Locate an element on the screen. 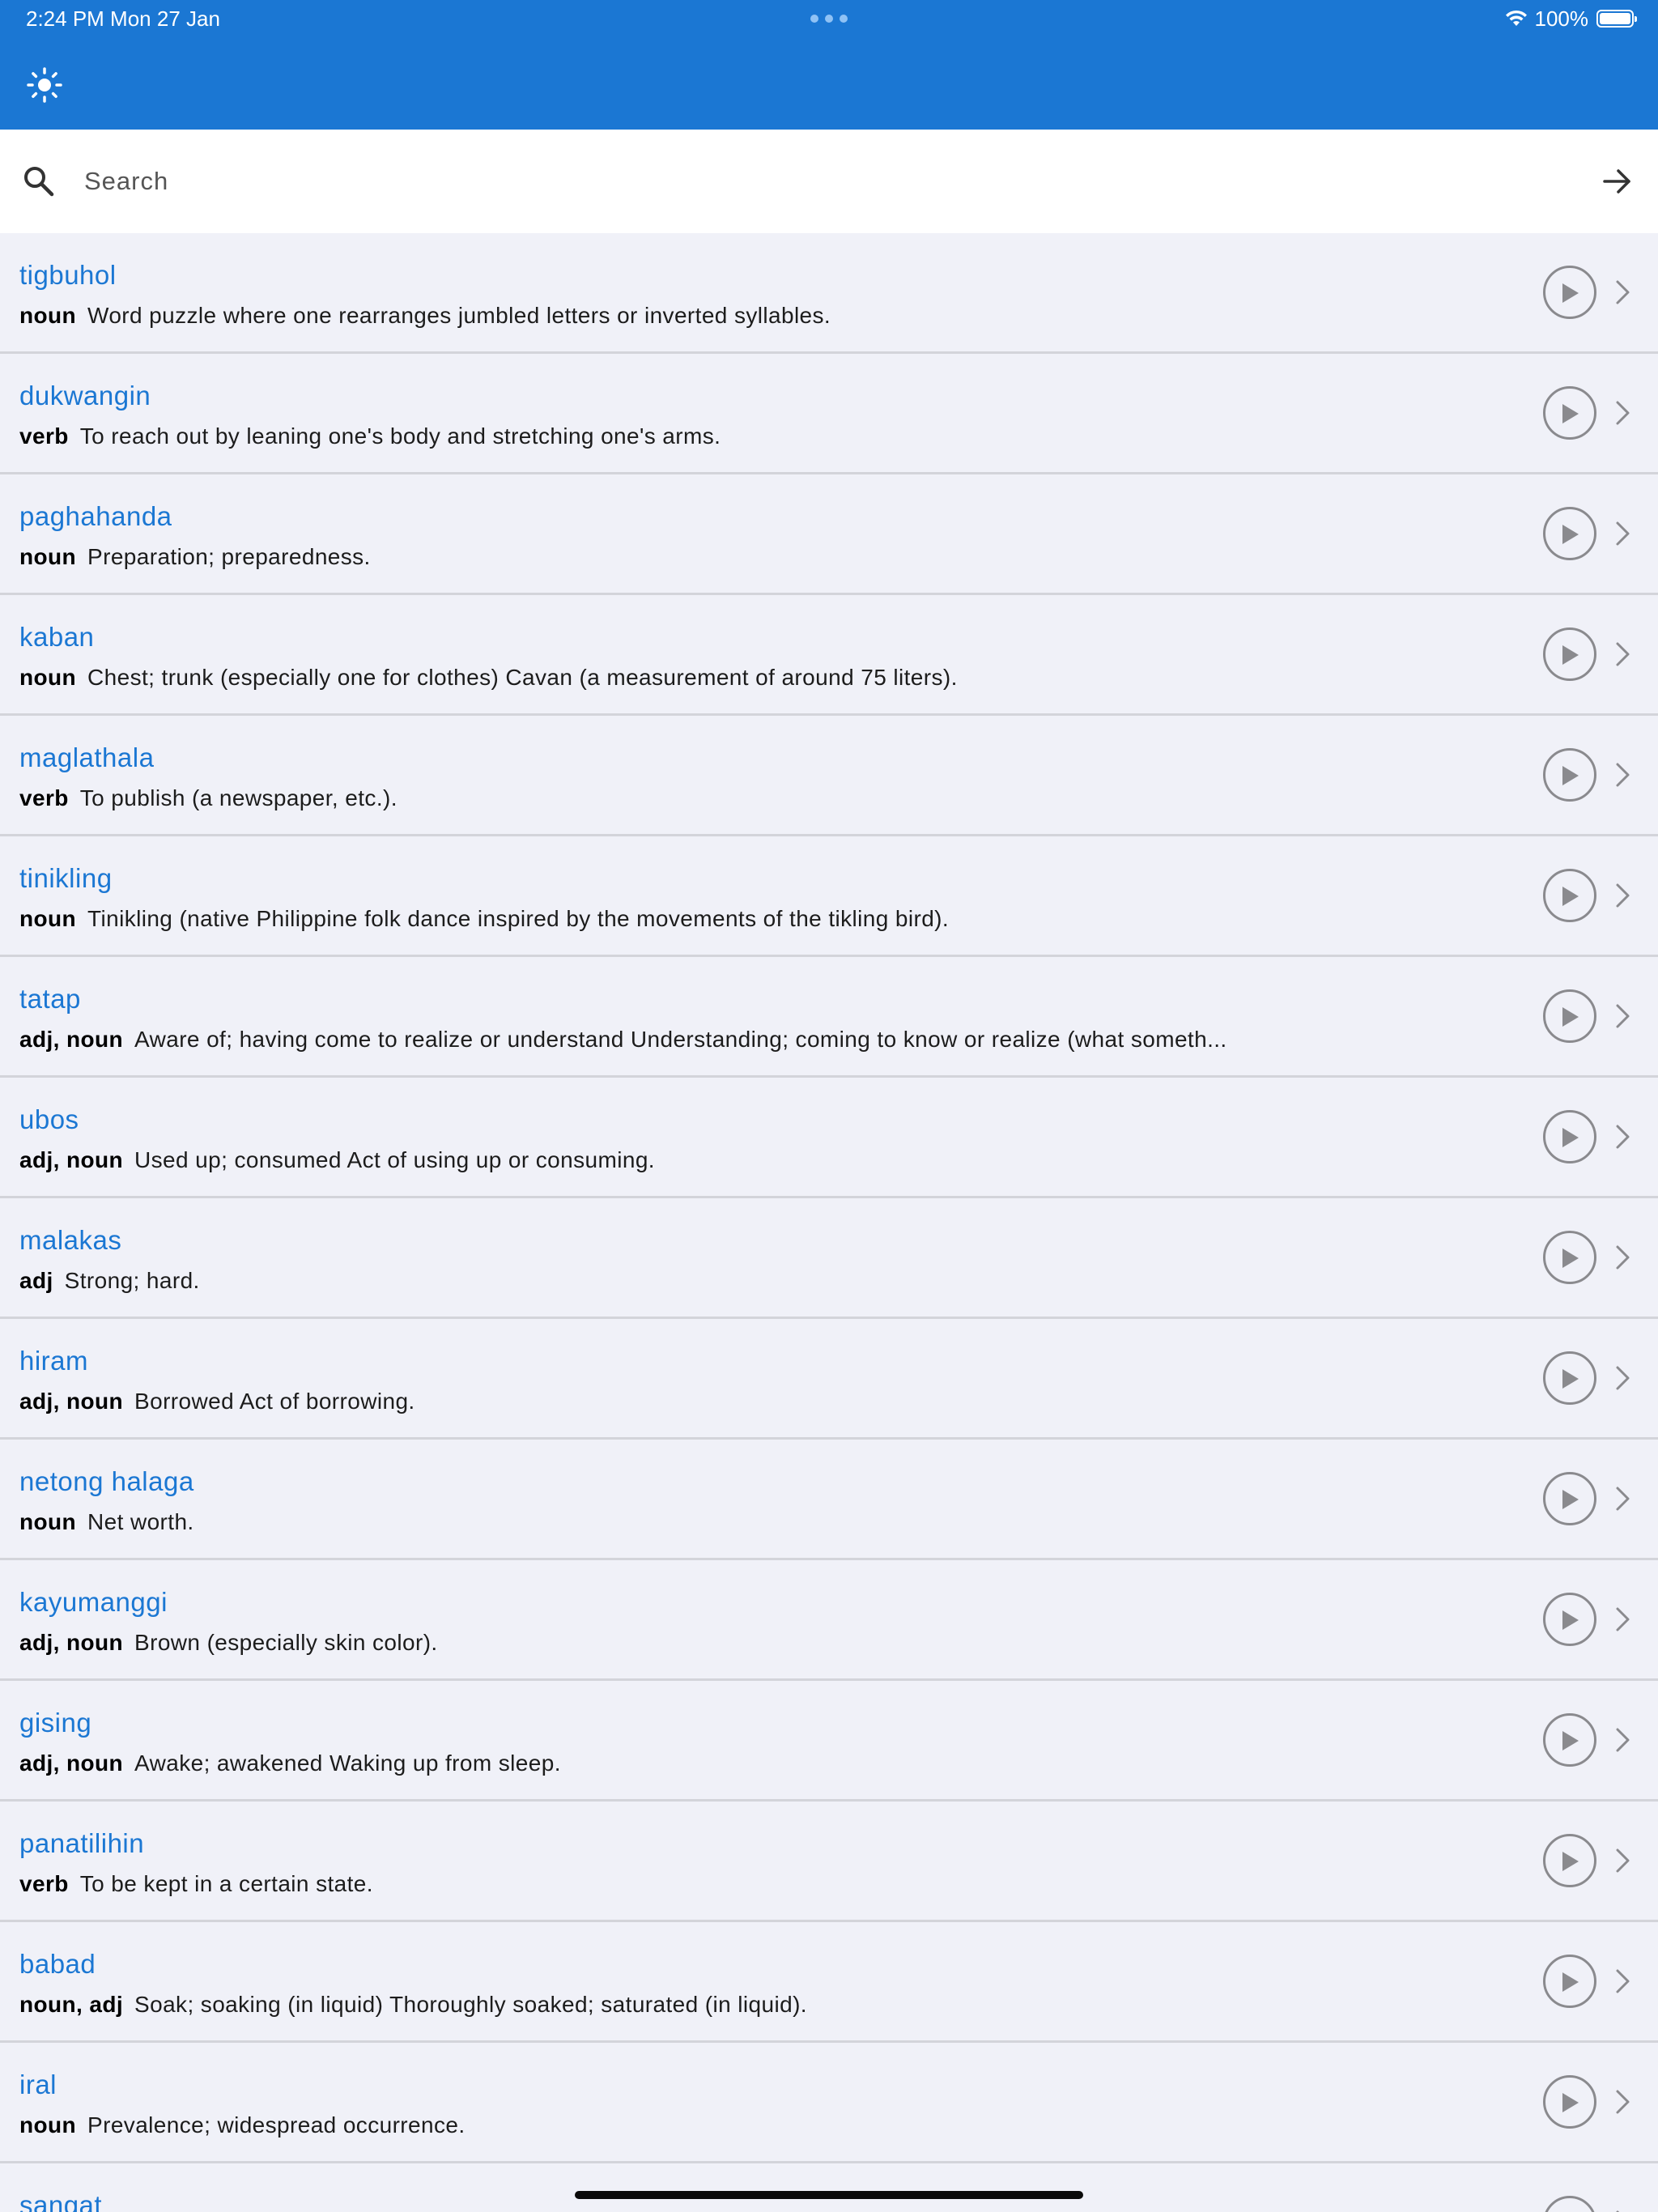 This screenshot has width=1658, height=2212. multitasking-dots-icon is located at coordinates (829, 19).